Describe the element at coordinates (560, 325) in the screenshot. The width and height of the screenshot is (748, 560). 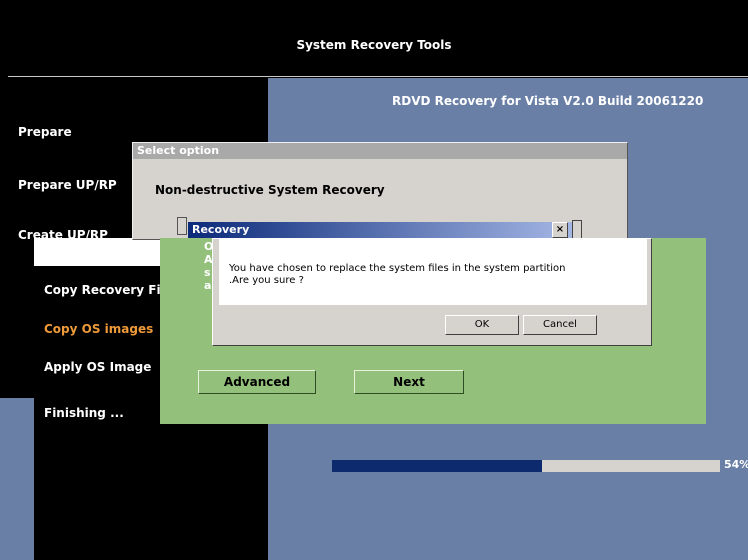
I see `cancel-button: Cancel` at that location.